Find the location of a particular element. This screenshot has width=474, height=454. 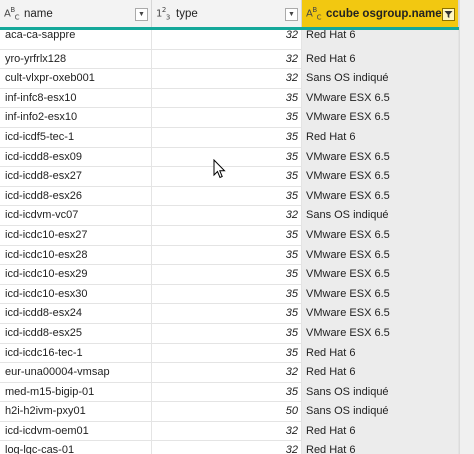

cell-name: med-m15-bigip-01 is located at coordinates (76, 392).